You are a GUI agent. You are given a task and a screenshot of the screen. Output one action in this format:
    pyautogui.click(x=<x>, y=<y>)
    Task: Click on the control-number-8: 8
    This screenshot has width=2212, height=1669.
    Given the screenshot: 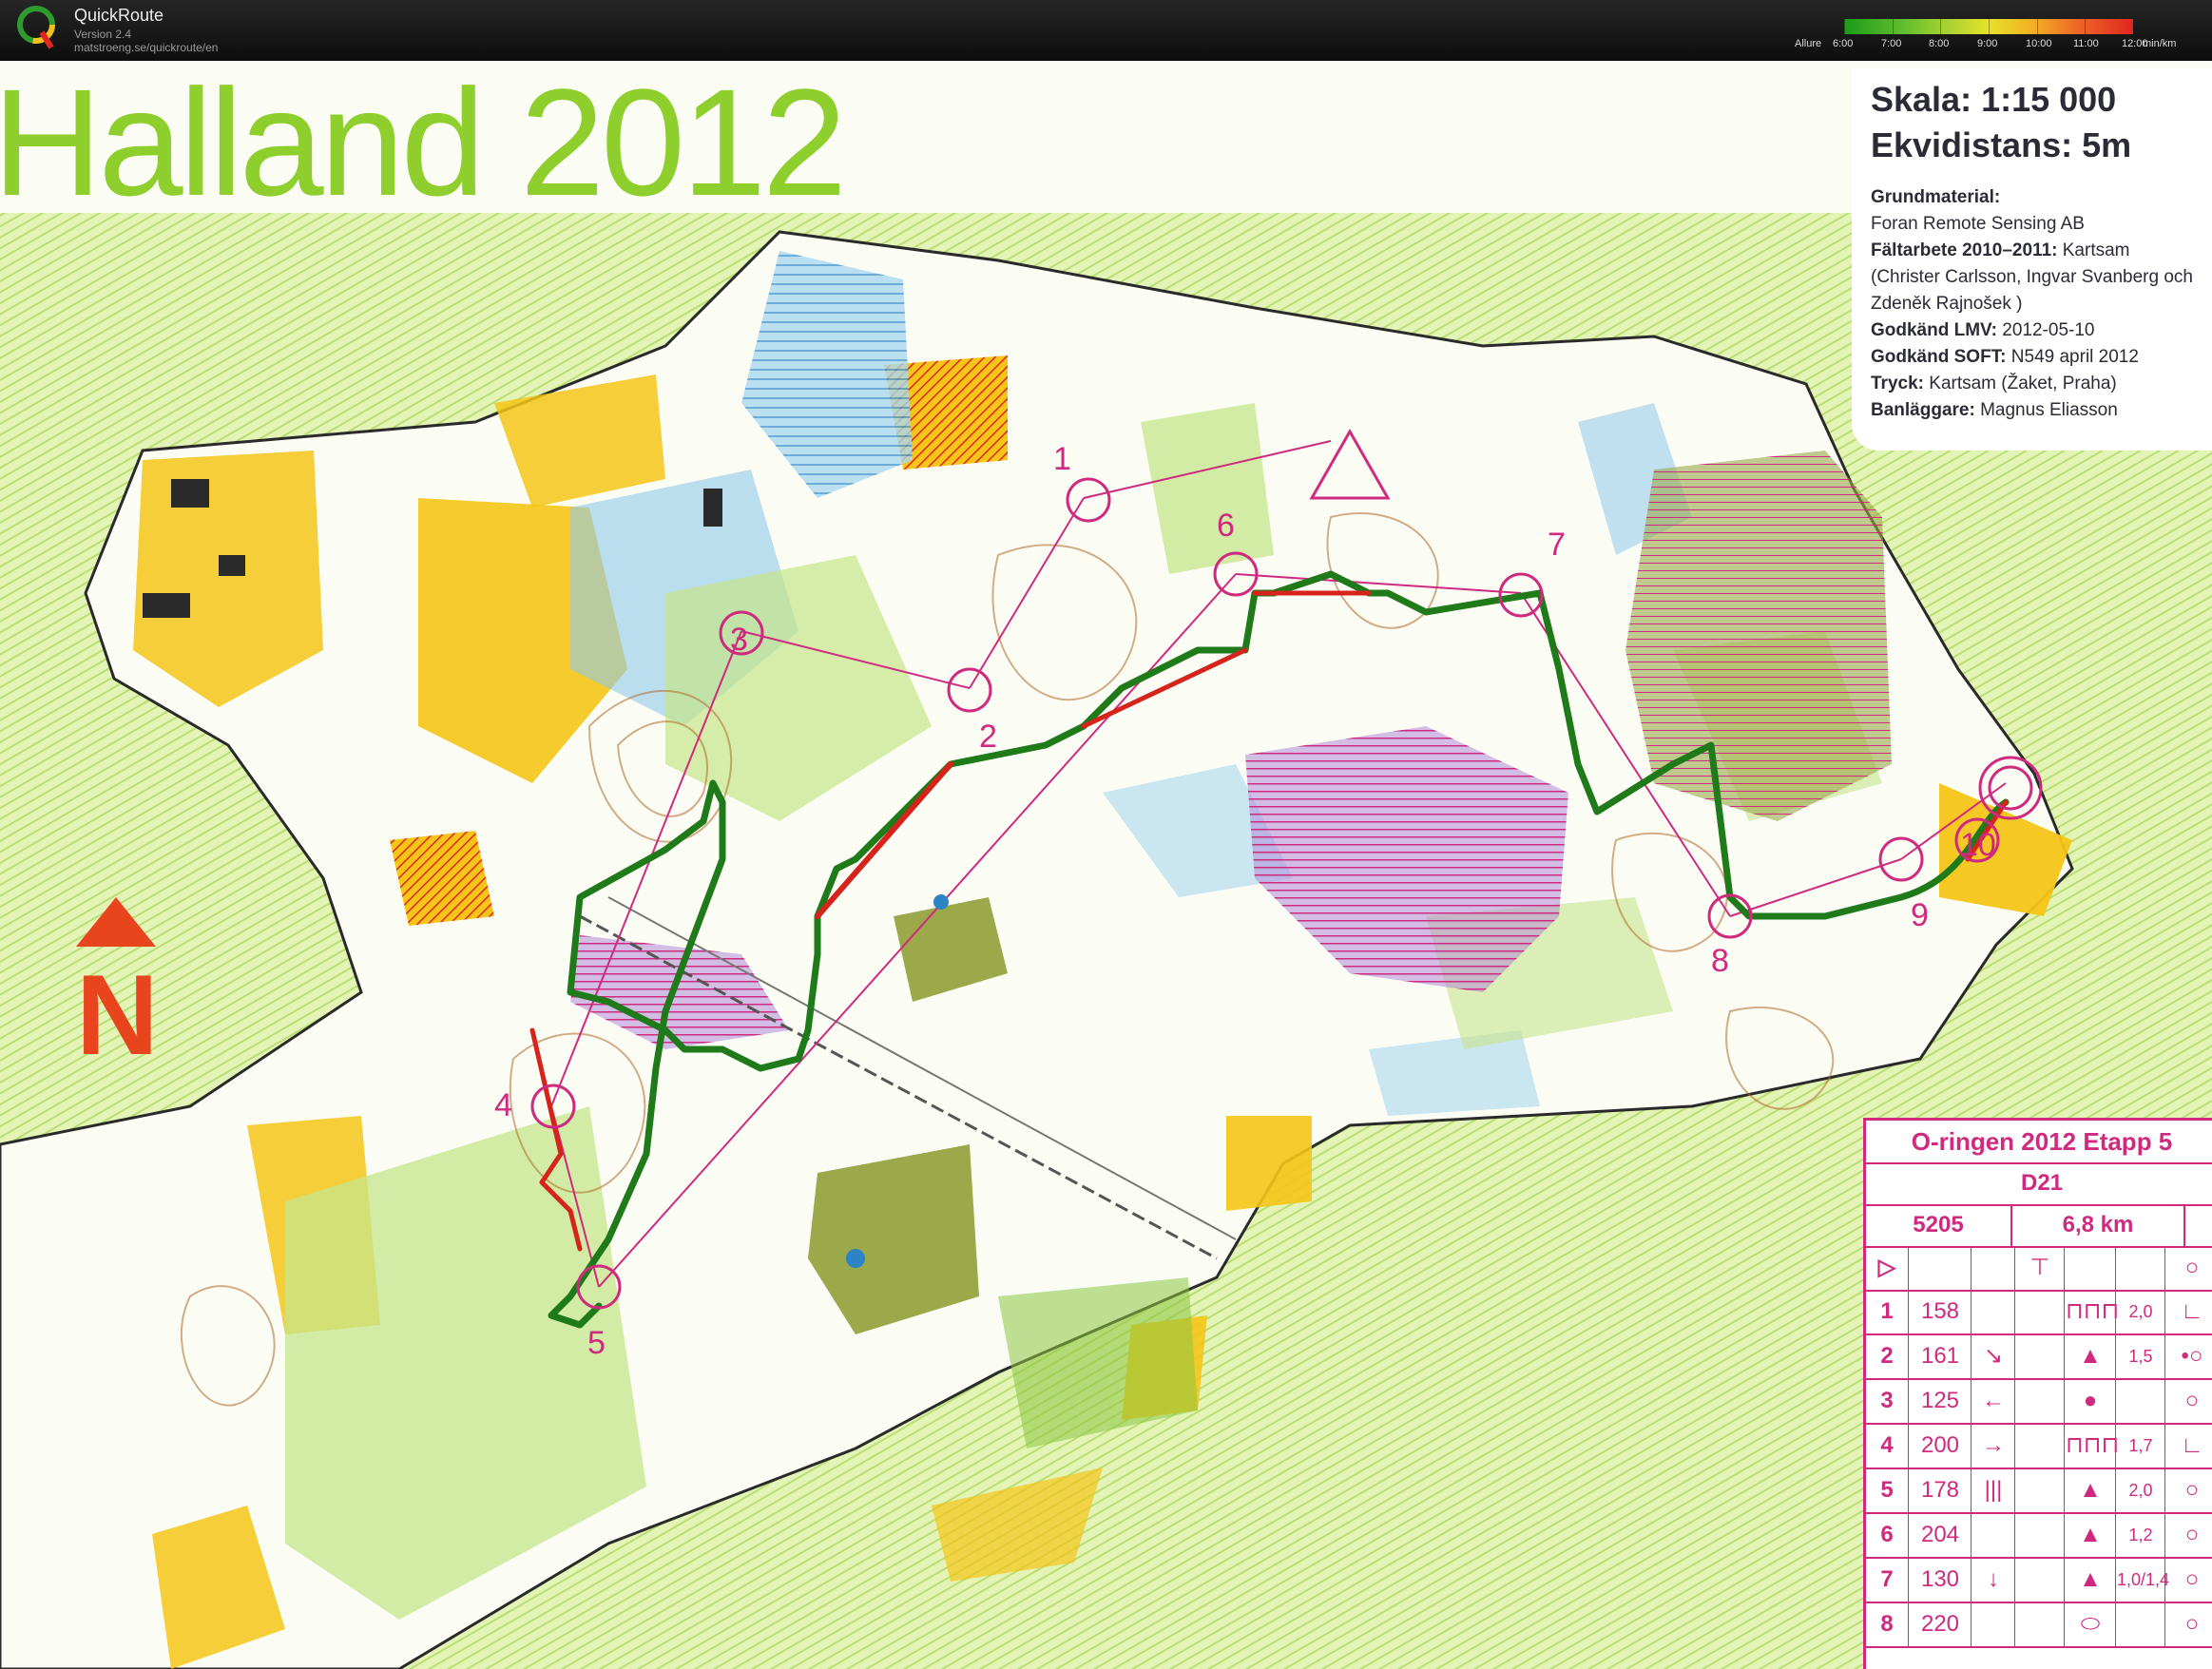 What is the action you would take?
    pyautogui.click(x=1720, y=961)
    